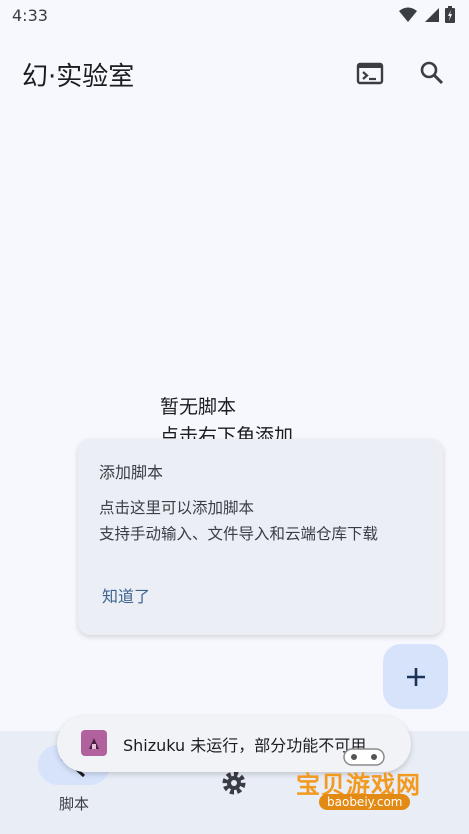 This screenshot has width=469, height=834. What do you see at coordinates (177, 508) in the screenshot?
I see `tip-card-body-line1: 点击这里可以添加脚本` at bounding box center [177, 508].